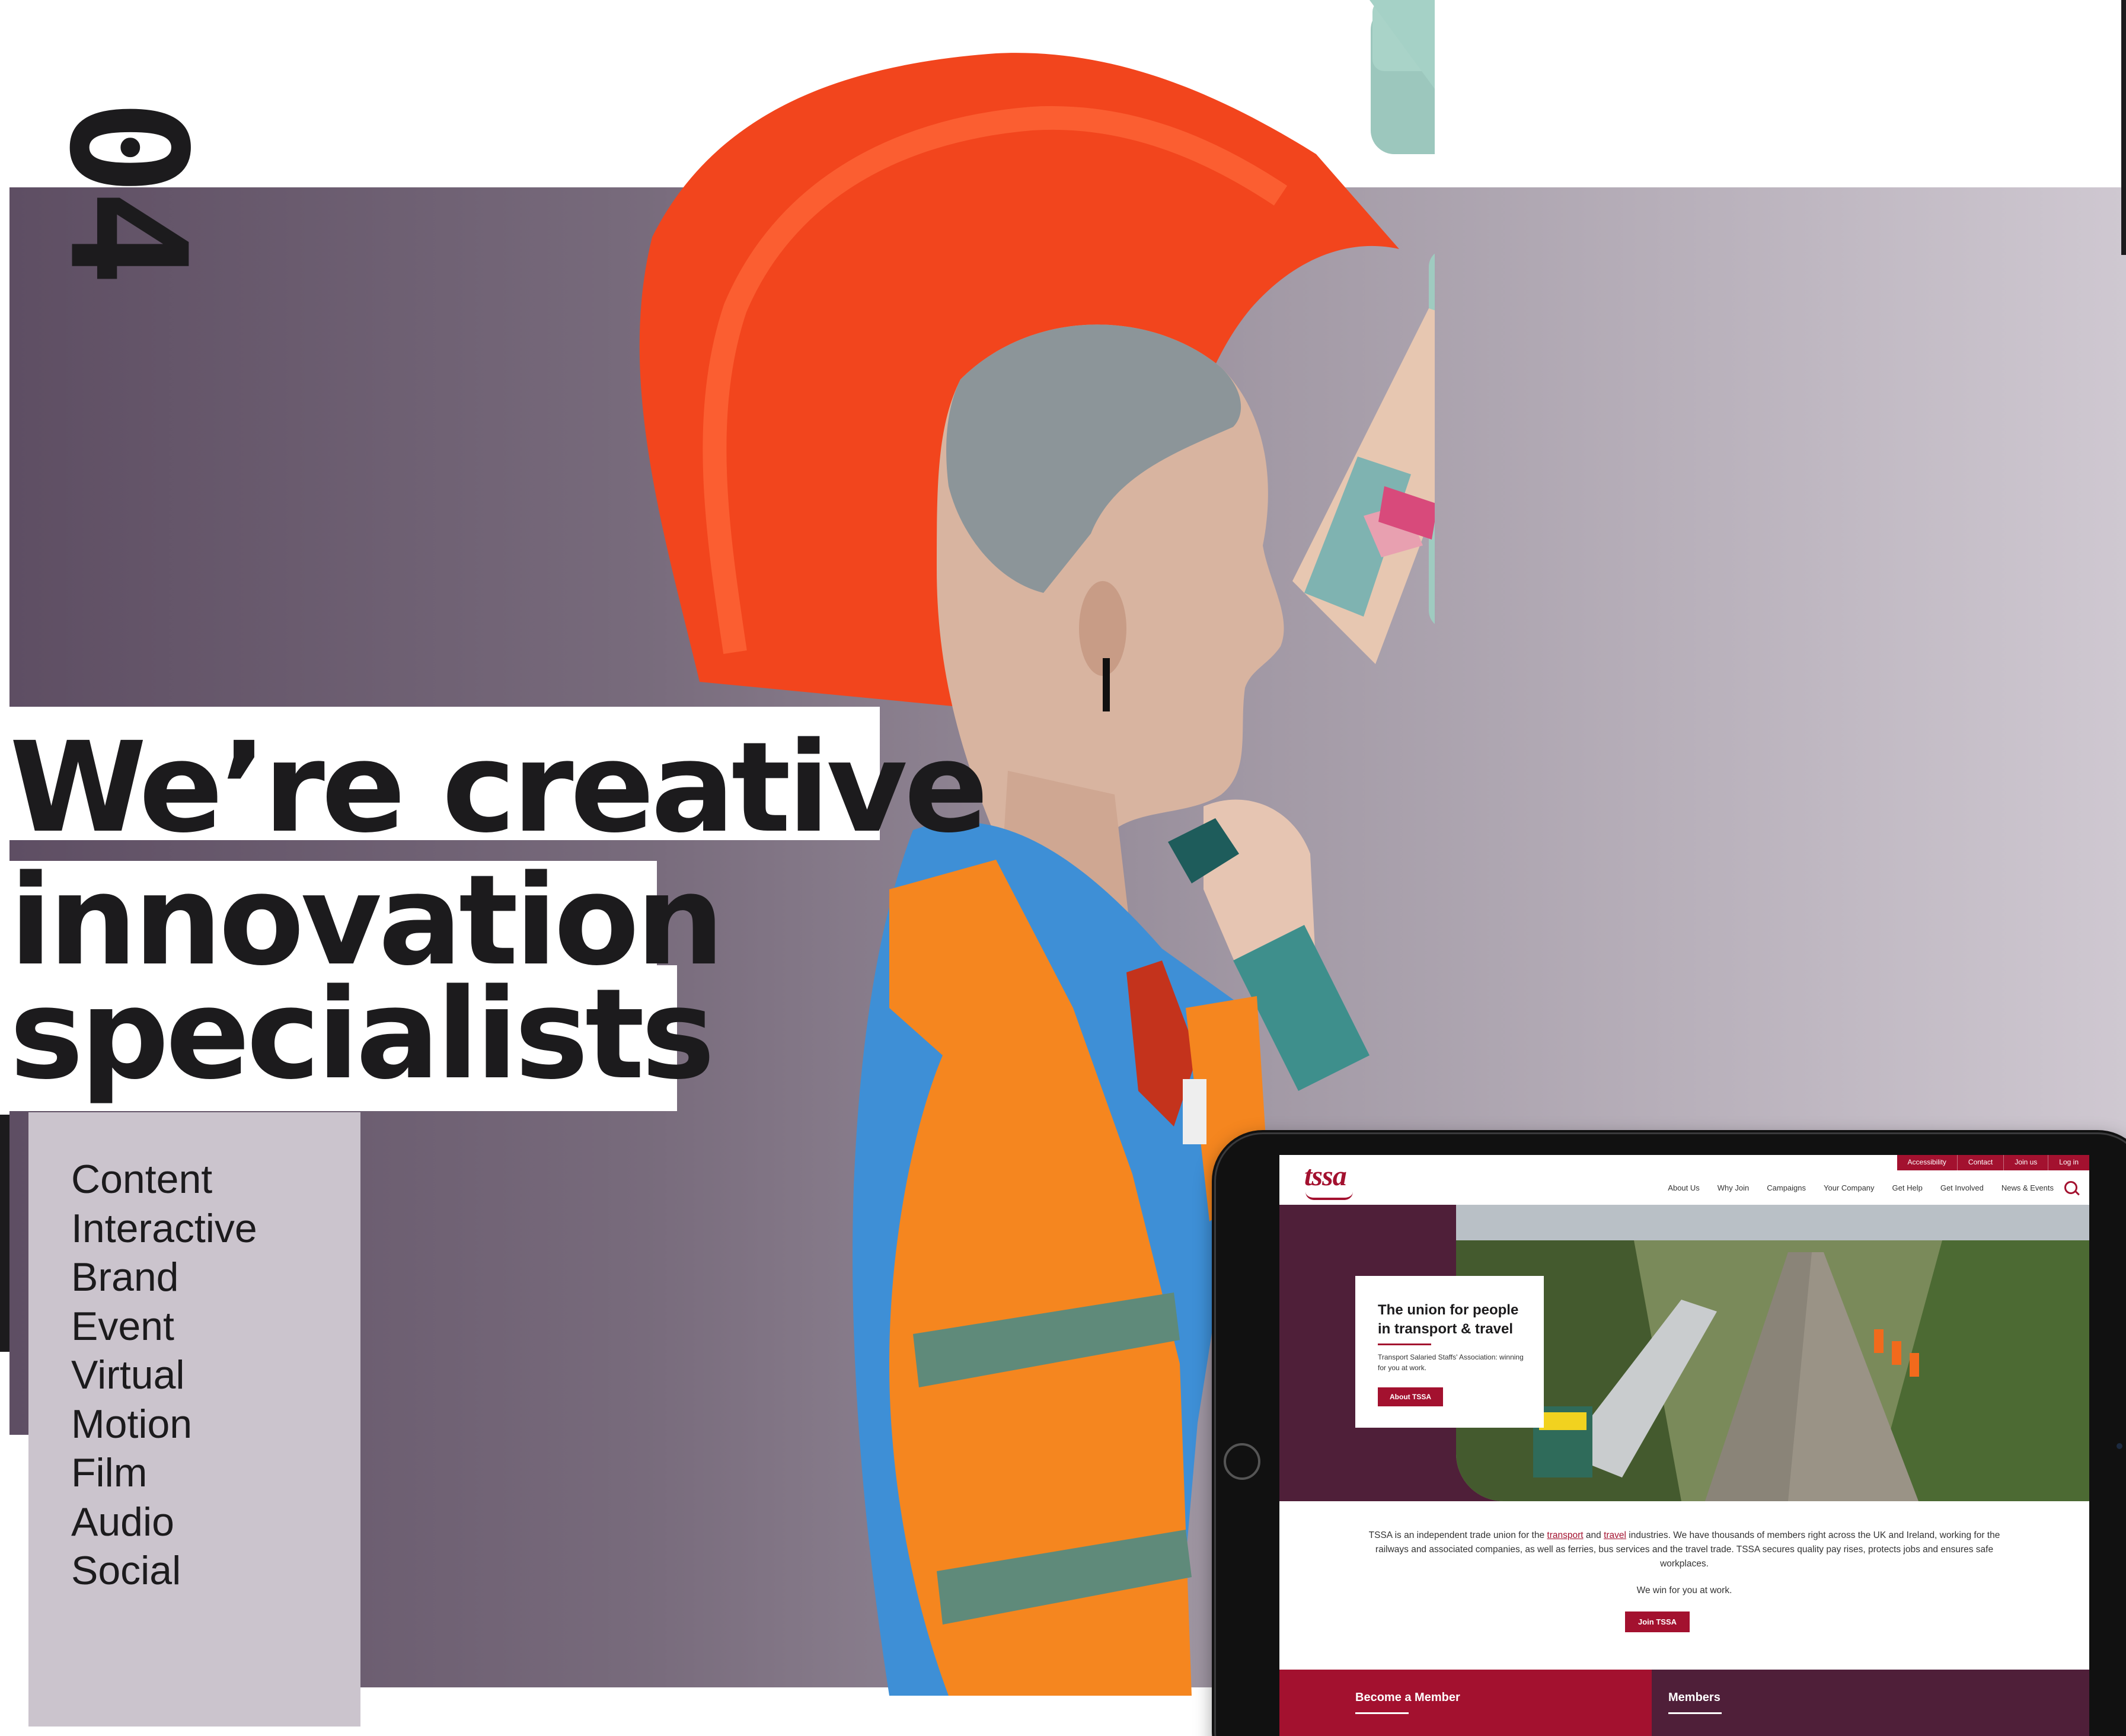 The width and height of the screenshot is (2126, 1736). Describe the element at coordinates (126, 1570) in the screenshot. I see `service-item: Social` at that location.